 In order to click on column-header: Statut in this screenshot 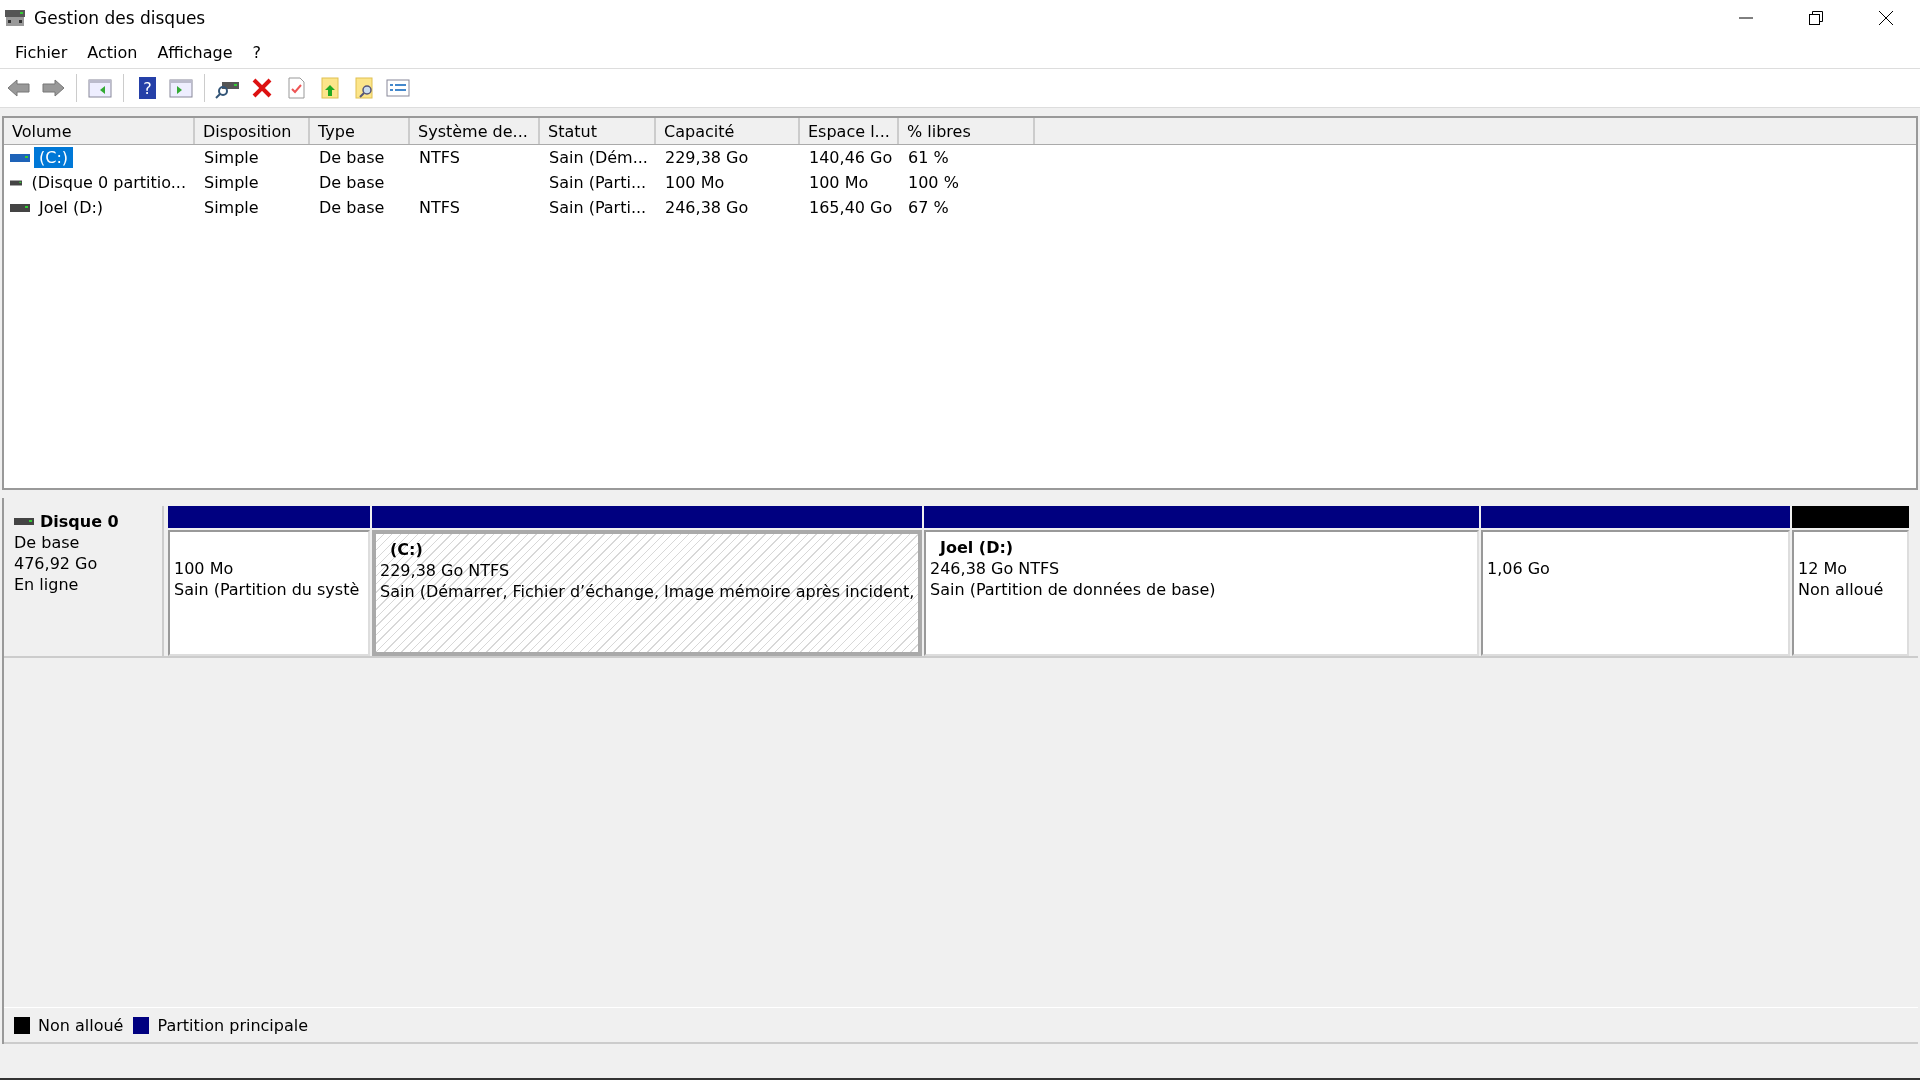, I will do `click(598, 131)`.